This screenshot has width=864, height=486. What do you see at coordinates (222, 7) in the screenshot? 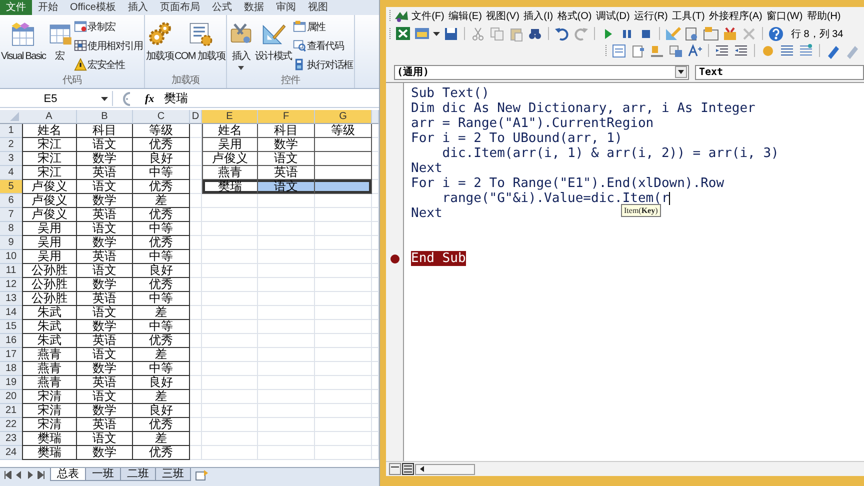
I see `ribbon-tab: 公式` at bounding box center [222, 7].